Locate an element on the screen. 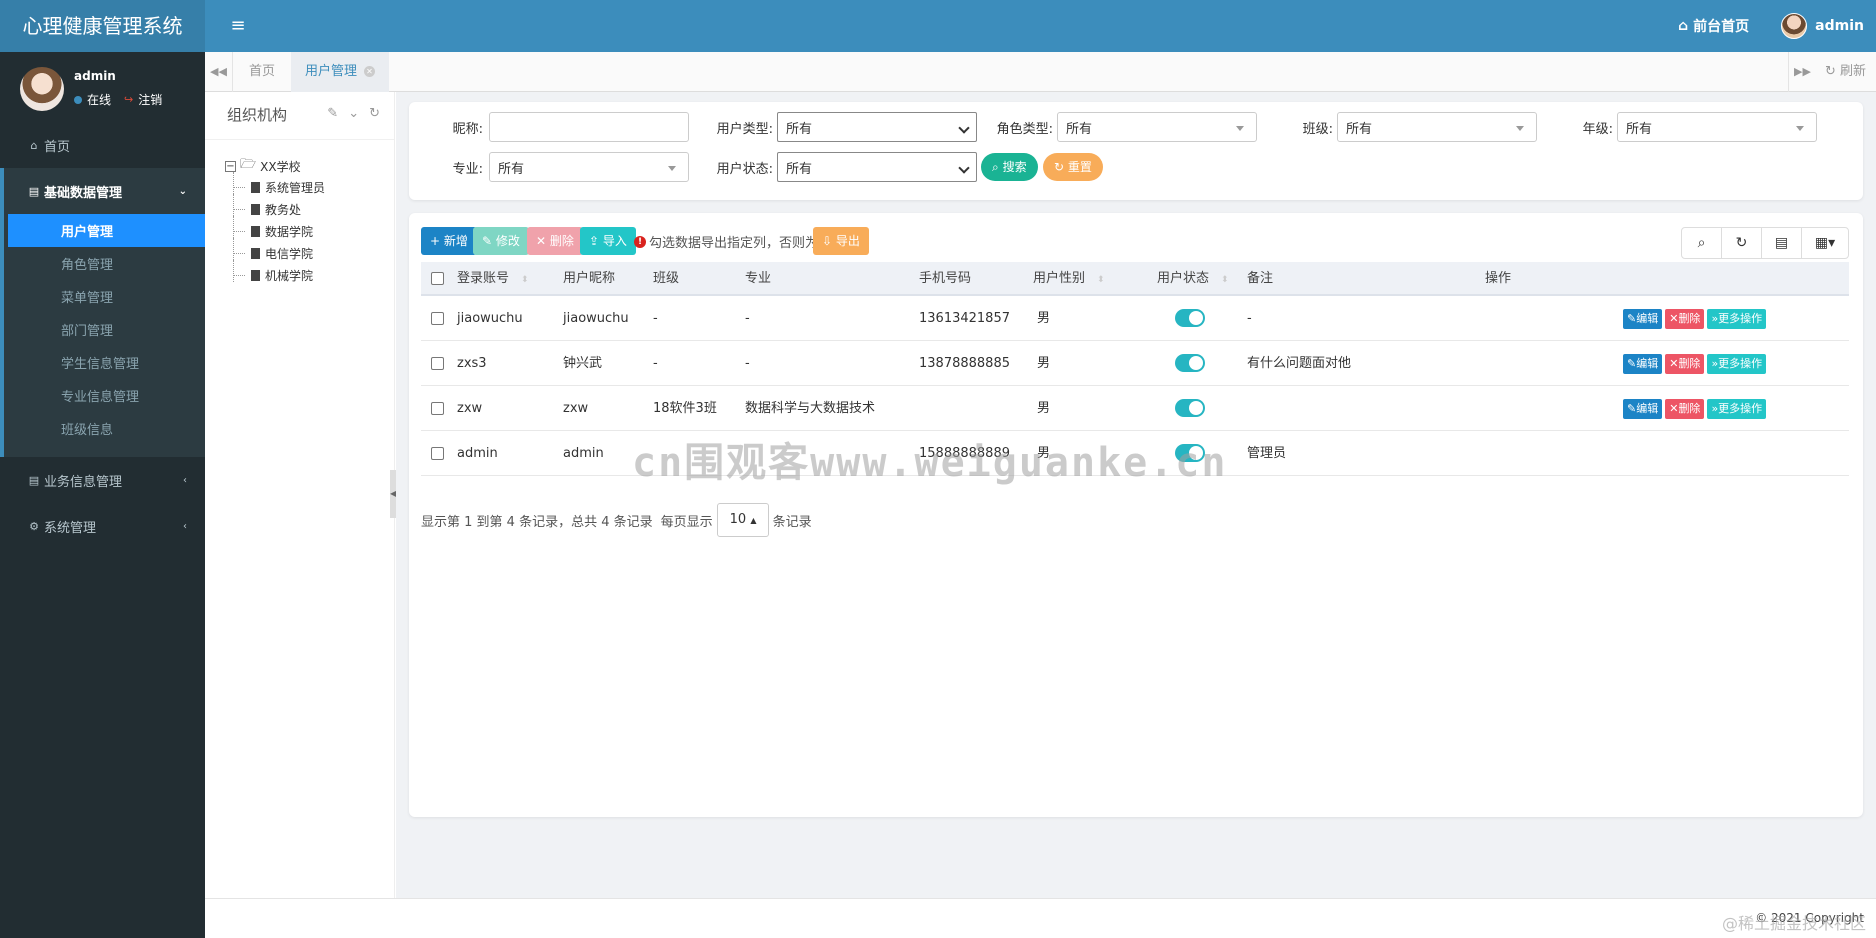 This screenshot has height=938, width=1876. import-button: ⇪ 导入 is located at coordinates (608, 241).